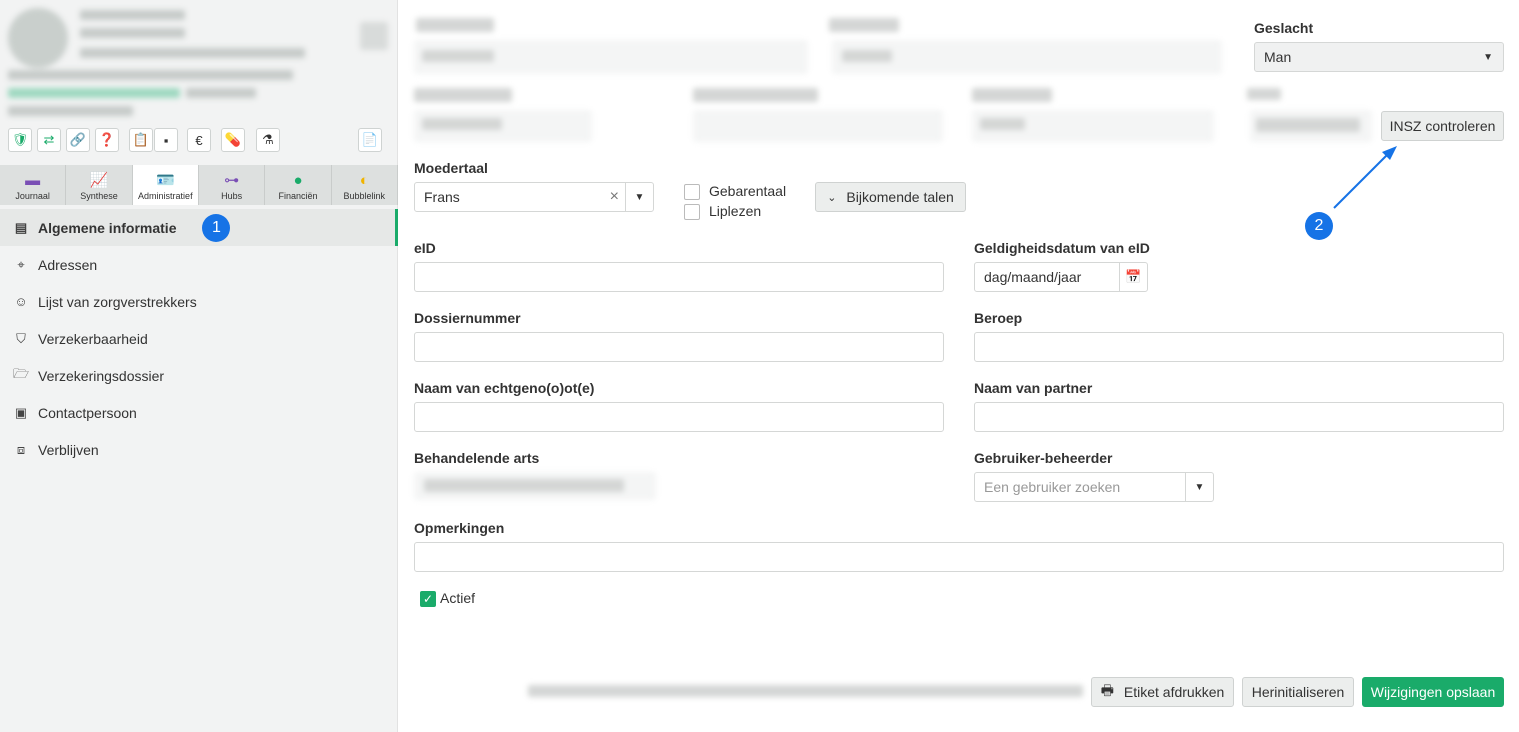  I want to click on patient-header-blurred, so click(199, 62).